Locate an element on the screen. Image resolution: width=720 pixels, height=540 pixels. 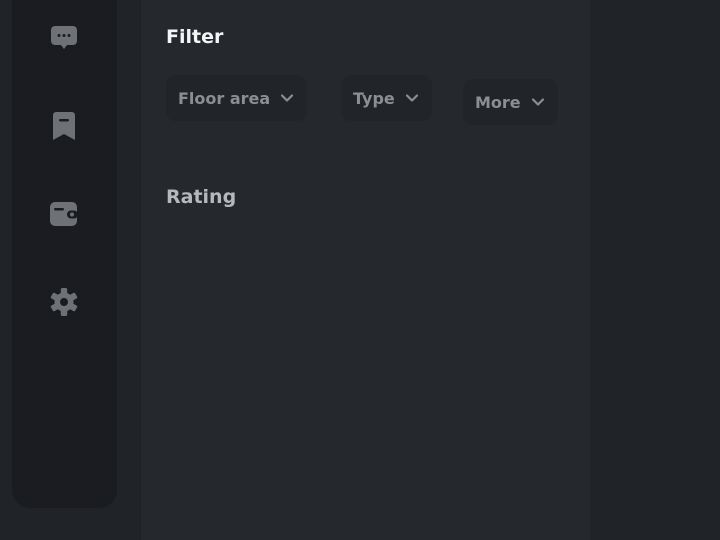
chat-bubble-icon is located at coordinates (64, 38).